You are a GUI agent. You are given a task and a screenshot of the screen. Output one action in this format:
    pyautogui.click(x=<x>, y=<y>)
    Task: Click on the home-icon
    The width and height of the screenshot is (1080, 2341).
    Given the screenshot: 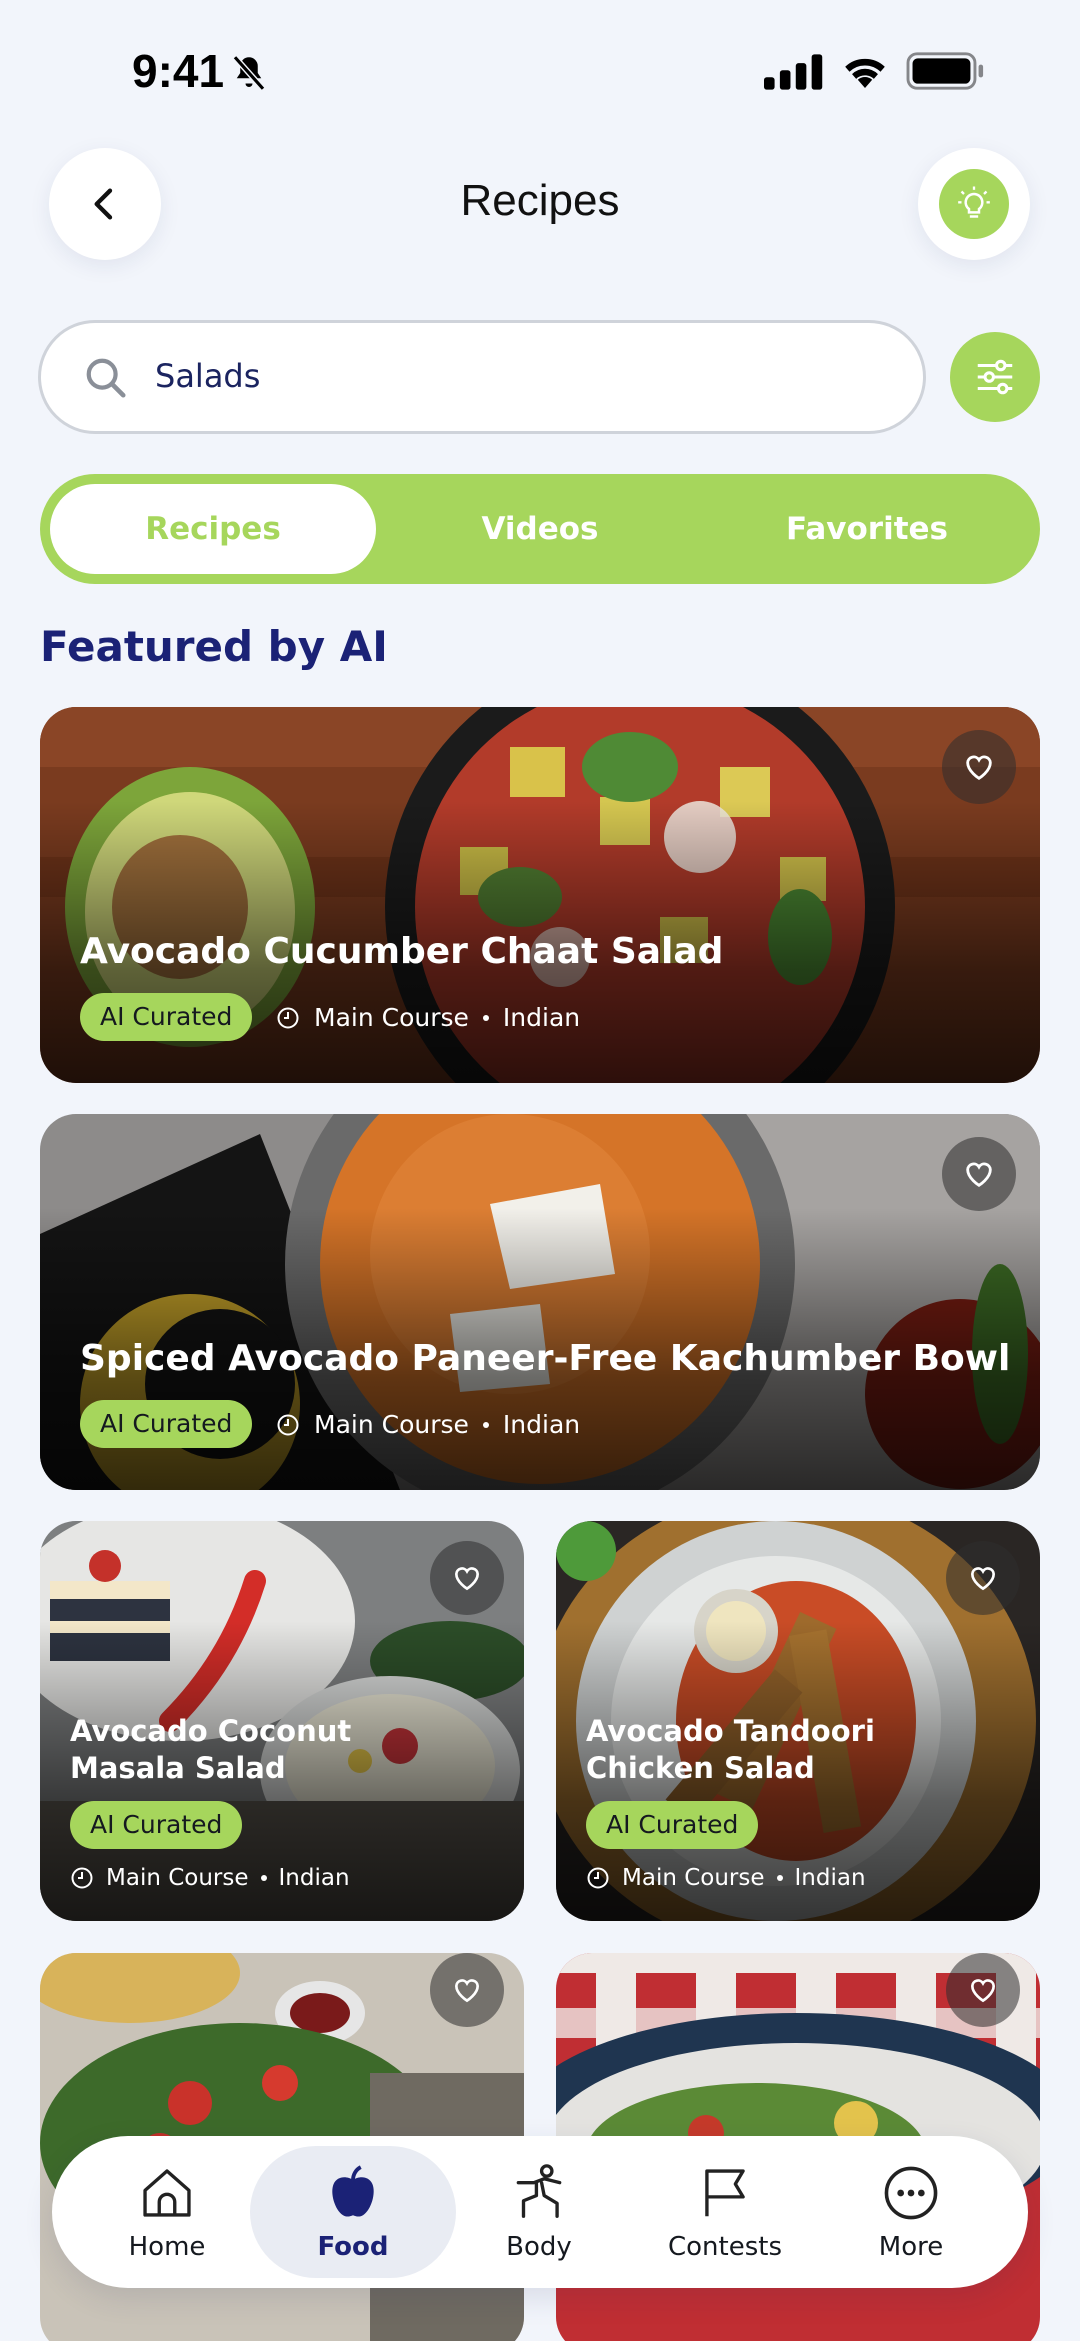 What is the action you would take?
    pyautogui.click(x=167, y=2193)
    